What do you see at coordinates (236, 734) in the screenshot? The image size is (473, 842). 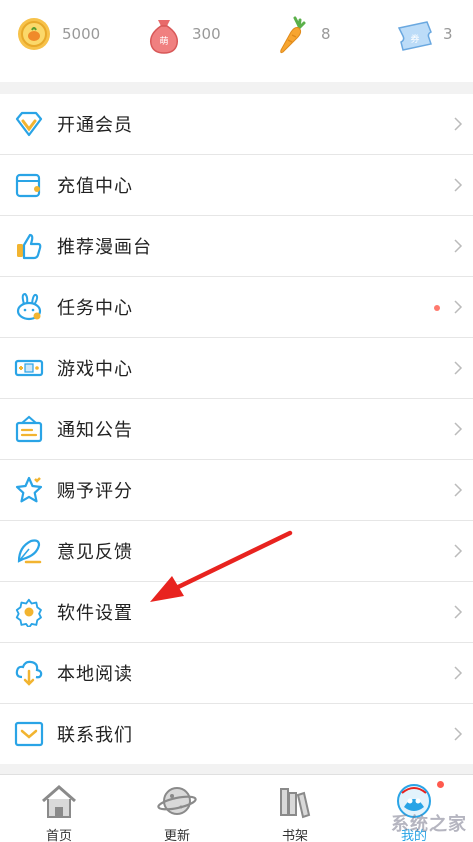 I see `menu-item-contact: 联系我们` at bounding box center [236, 734].